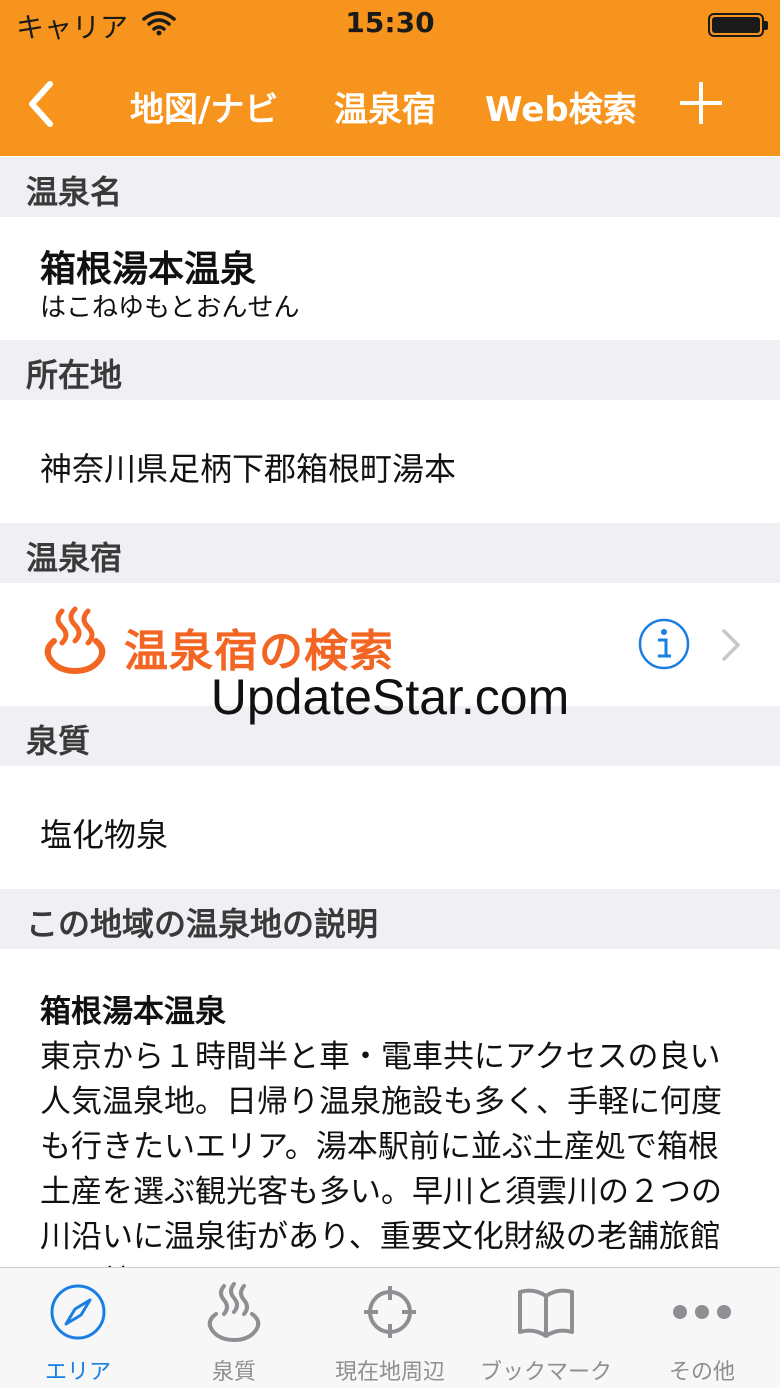  What do you see at coordinates (389, 1372) in the screenshot?
I see `tab-label: 現在地周辺` at bounding box center [389, 1372].